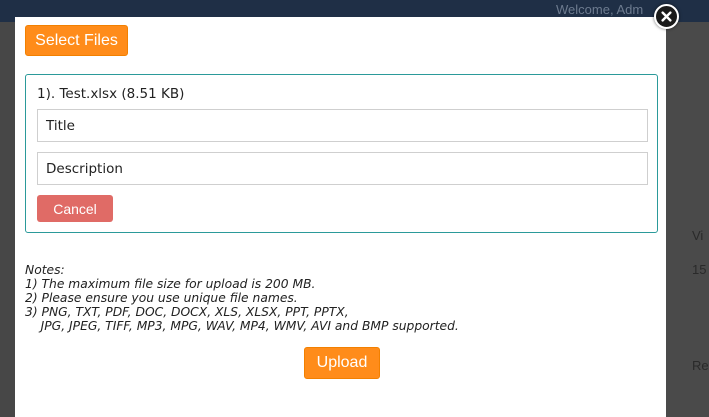 Image resolution: width=709 pixels, height=417 pixels. I want to click on close-icon, so click(666, 16).